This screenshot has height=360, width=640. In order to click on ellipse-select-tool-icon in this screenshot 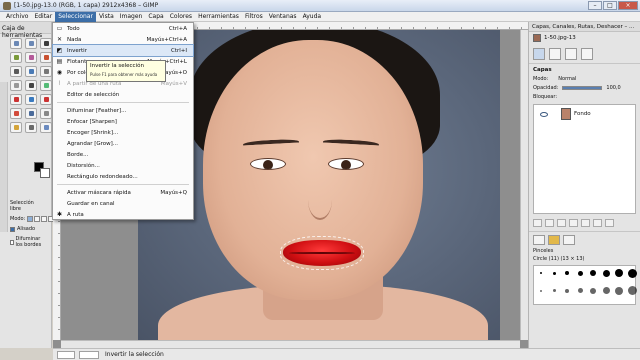, I will do `click(31, 43)`.